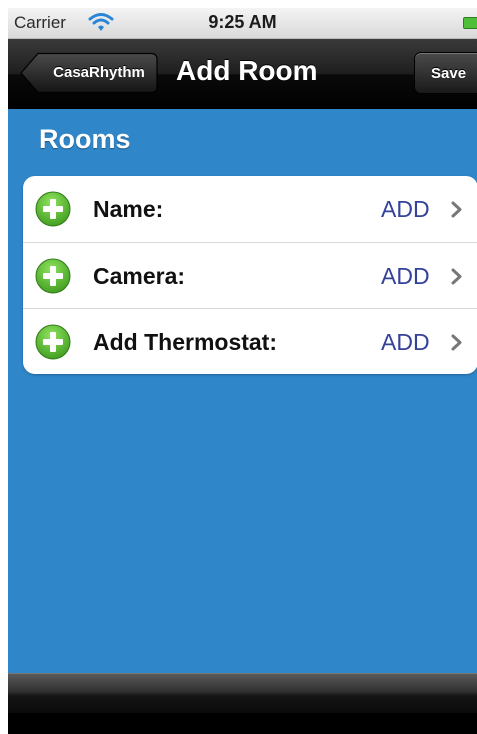 Image resolution: width=477 pixels, height=734 pixels. What do you see at coordinates (99, 72) in the screenshot?
I see `back-button-label: CasaRhythm` at bounding box center [99, 72].